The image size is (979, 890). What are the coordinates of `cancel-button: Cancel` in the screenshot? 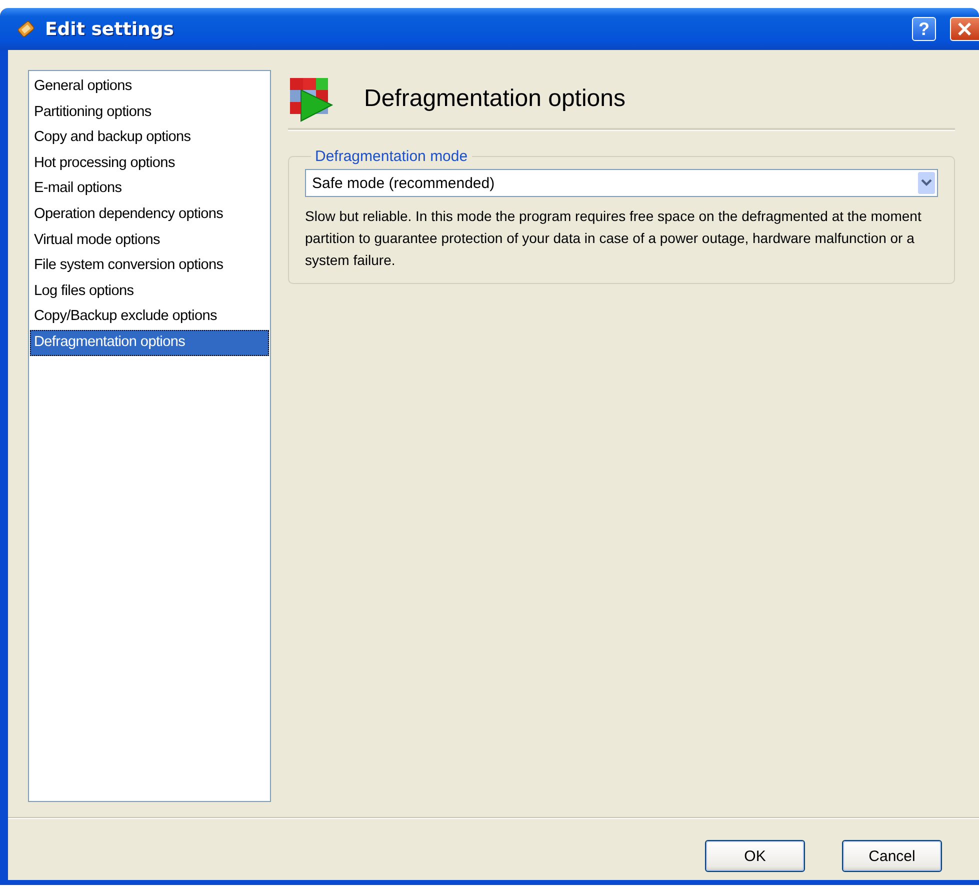 It's located at (892, 856).